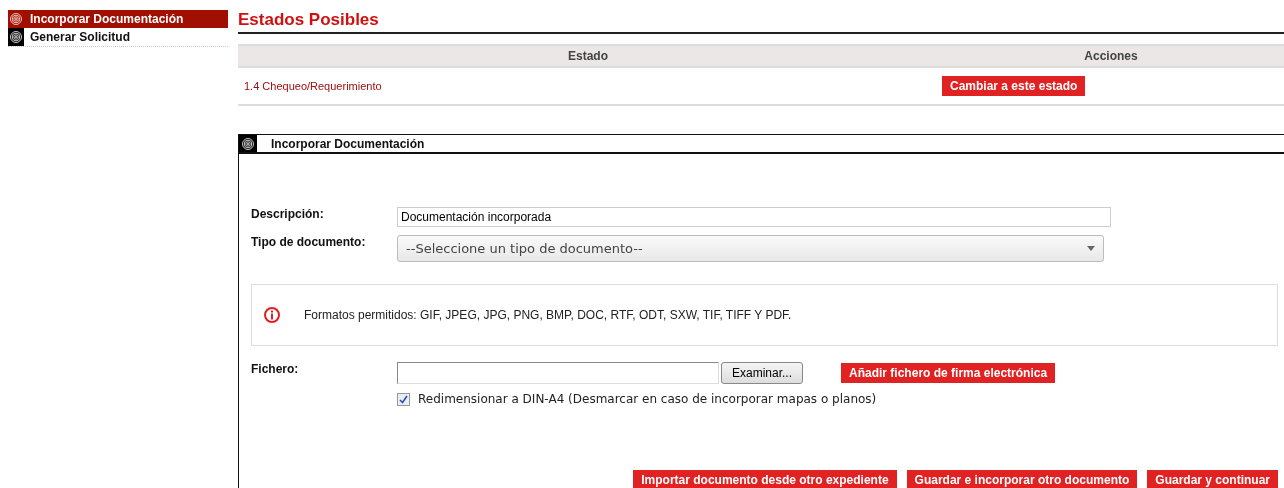 The height and width of the screenshot is (488, 1284). I want to click on action-button: Guardar y continuar, so click(1212, 479).